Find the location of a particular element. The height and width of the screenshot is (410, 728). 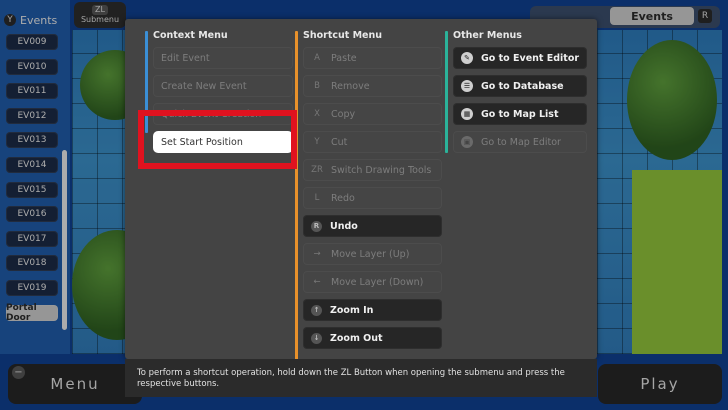

go-to-map-list-button: ▦ Go to Map List is located at coordinates (520, 114).